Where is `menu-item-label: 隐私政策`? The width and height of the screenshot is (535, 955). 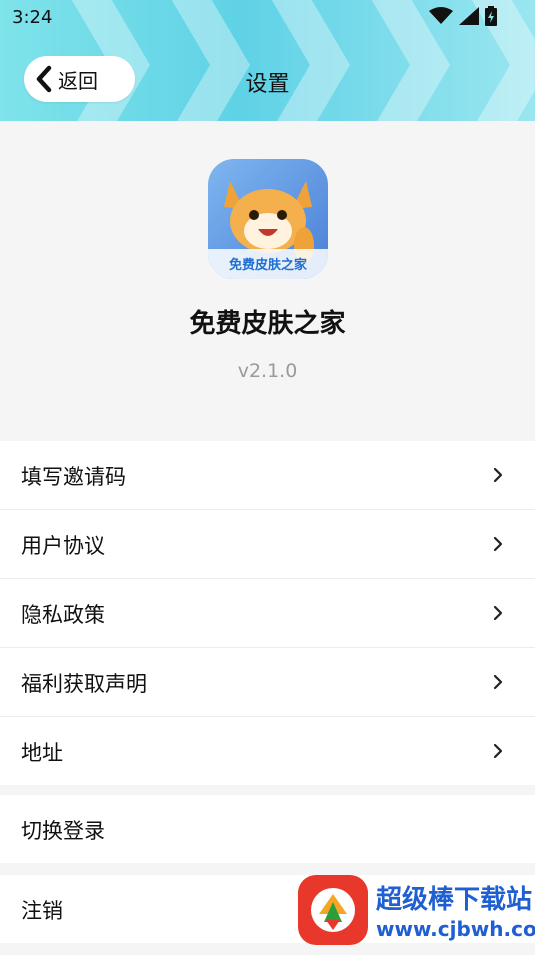 menu-item-label: 隐私政策 is located at coordinates (63, 615).